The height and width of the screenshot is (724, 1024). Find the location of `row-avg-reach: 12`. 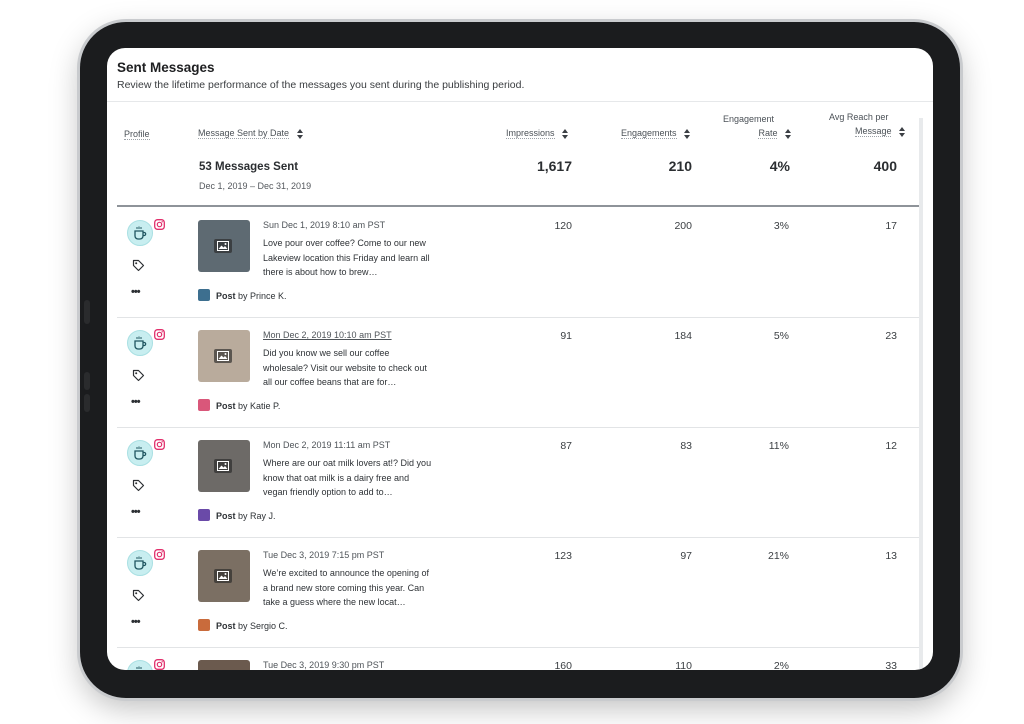

row-avg-reach: 12 is located at coordinates (891, 446).